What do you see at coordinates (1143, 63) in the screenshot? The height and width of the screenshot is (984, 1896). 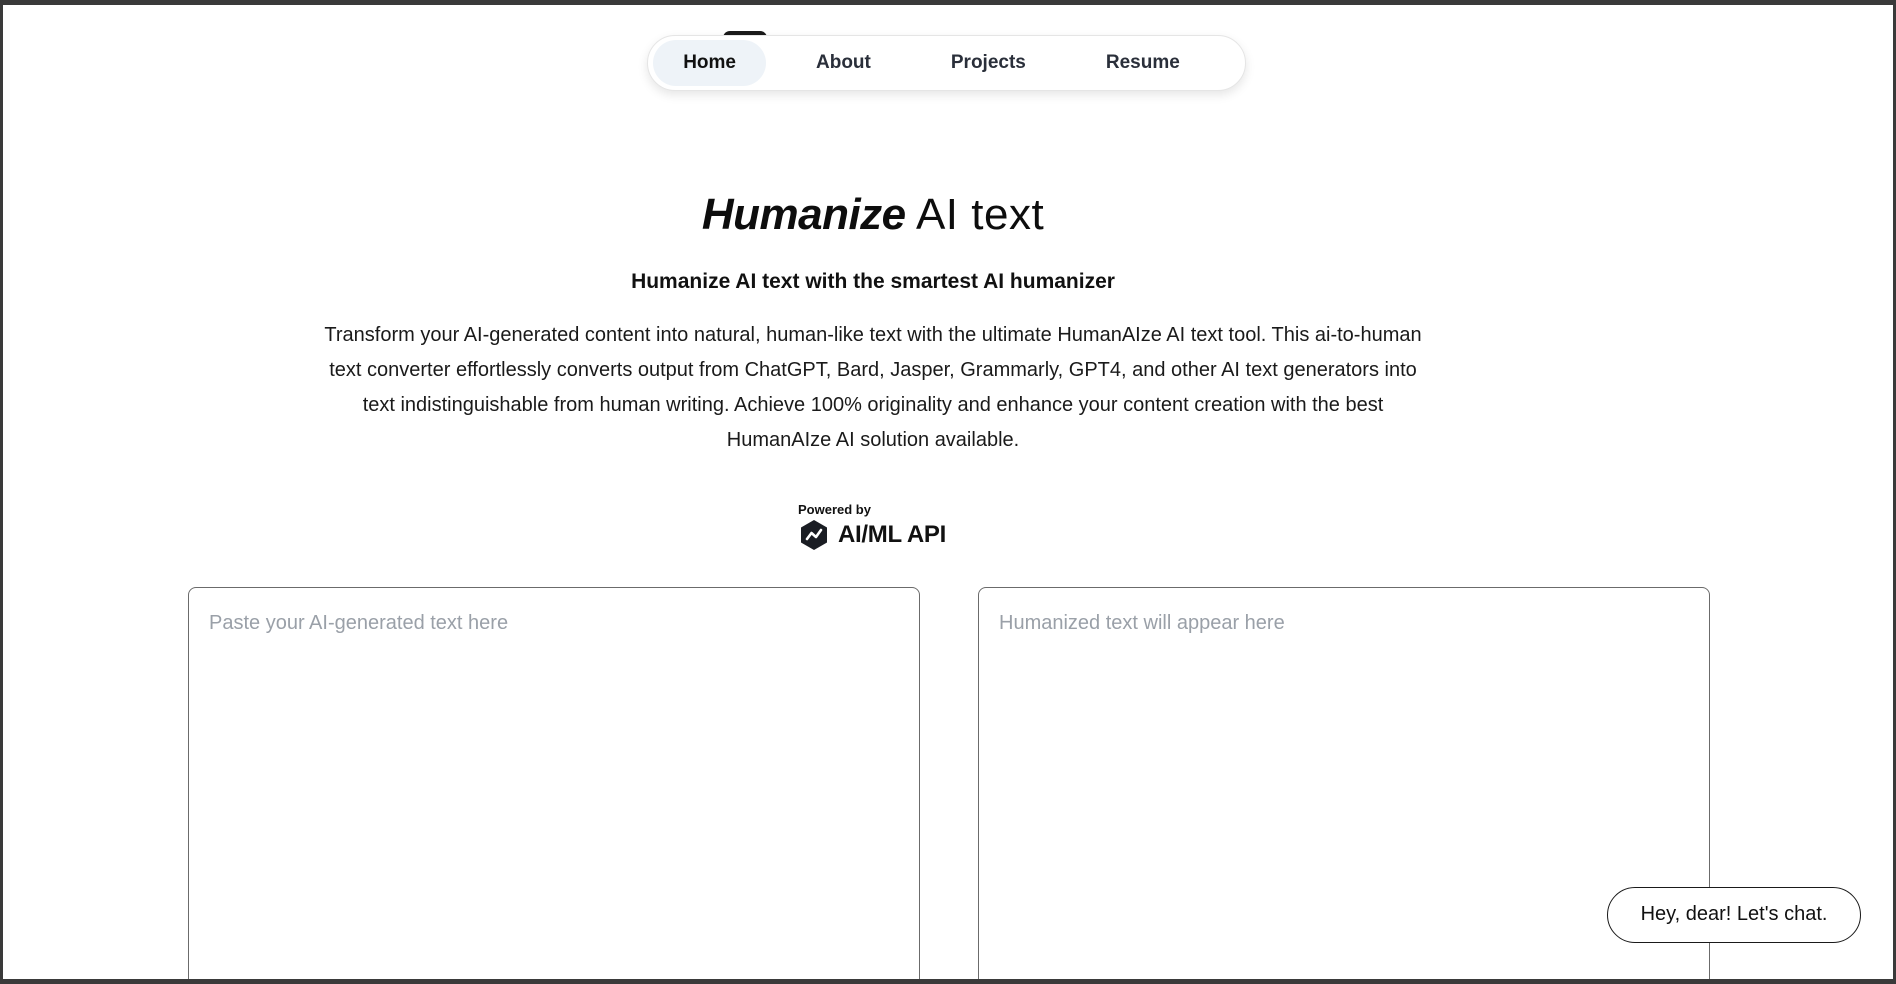 I see `nav-resume: Resume` at bounding box center [1143, 63].